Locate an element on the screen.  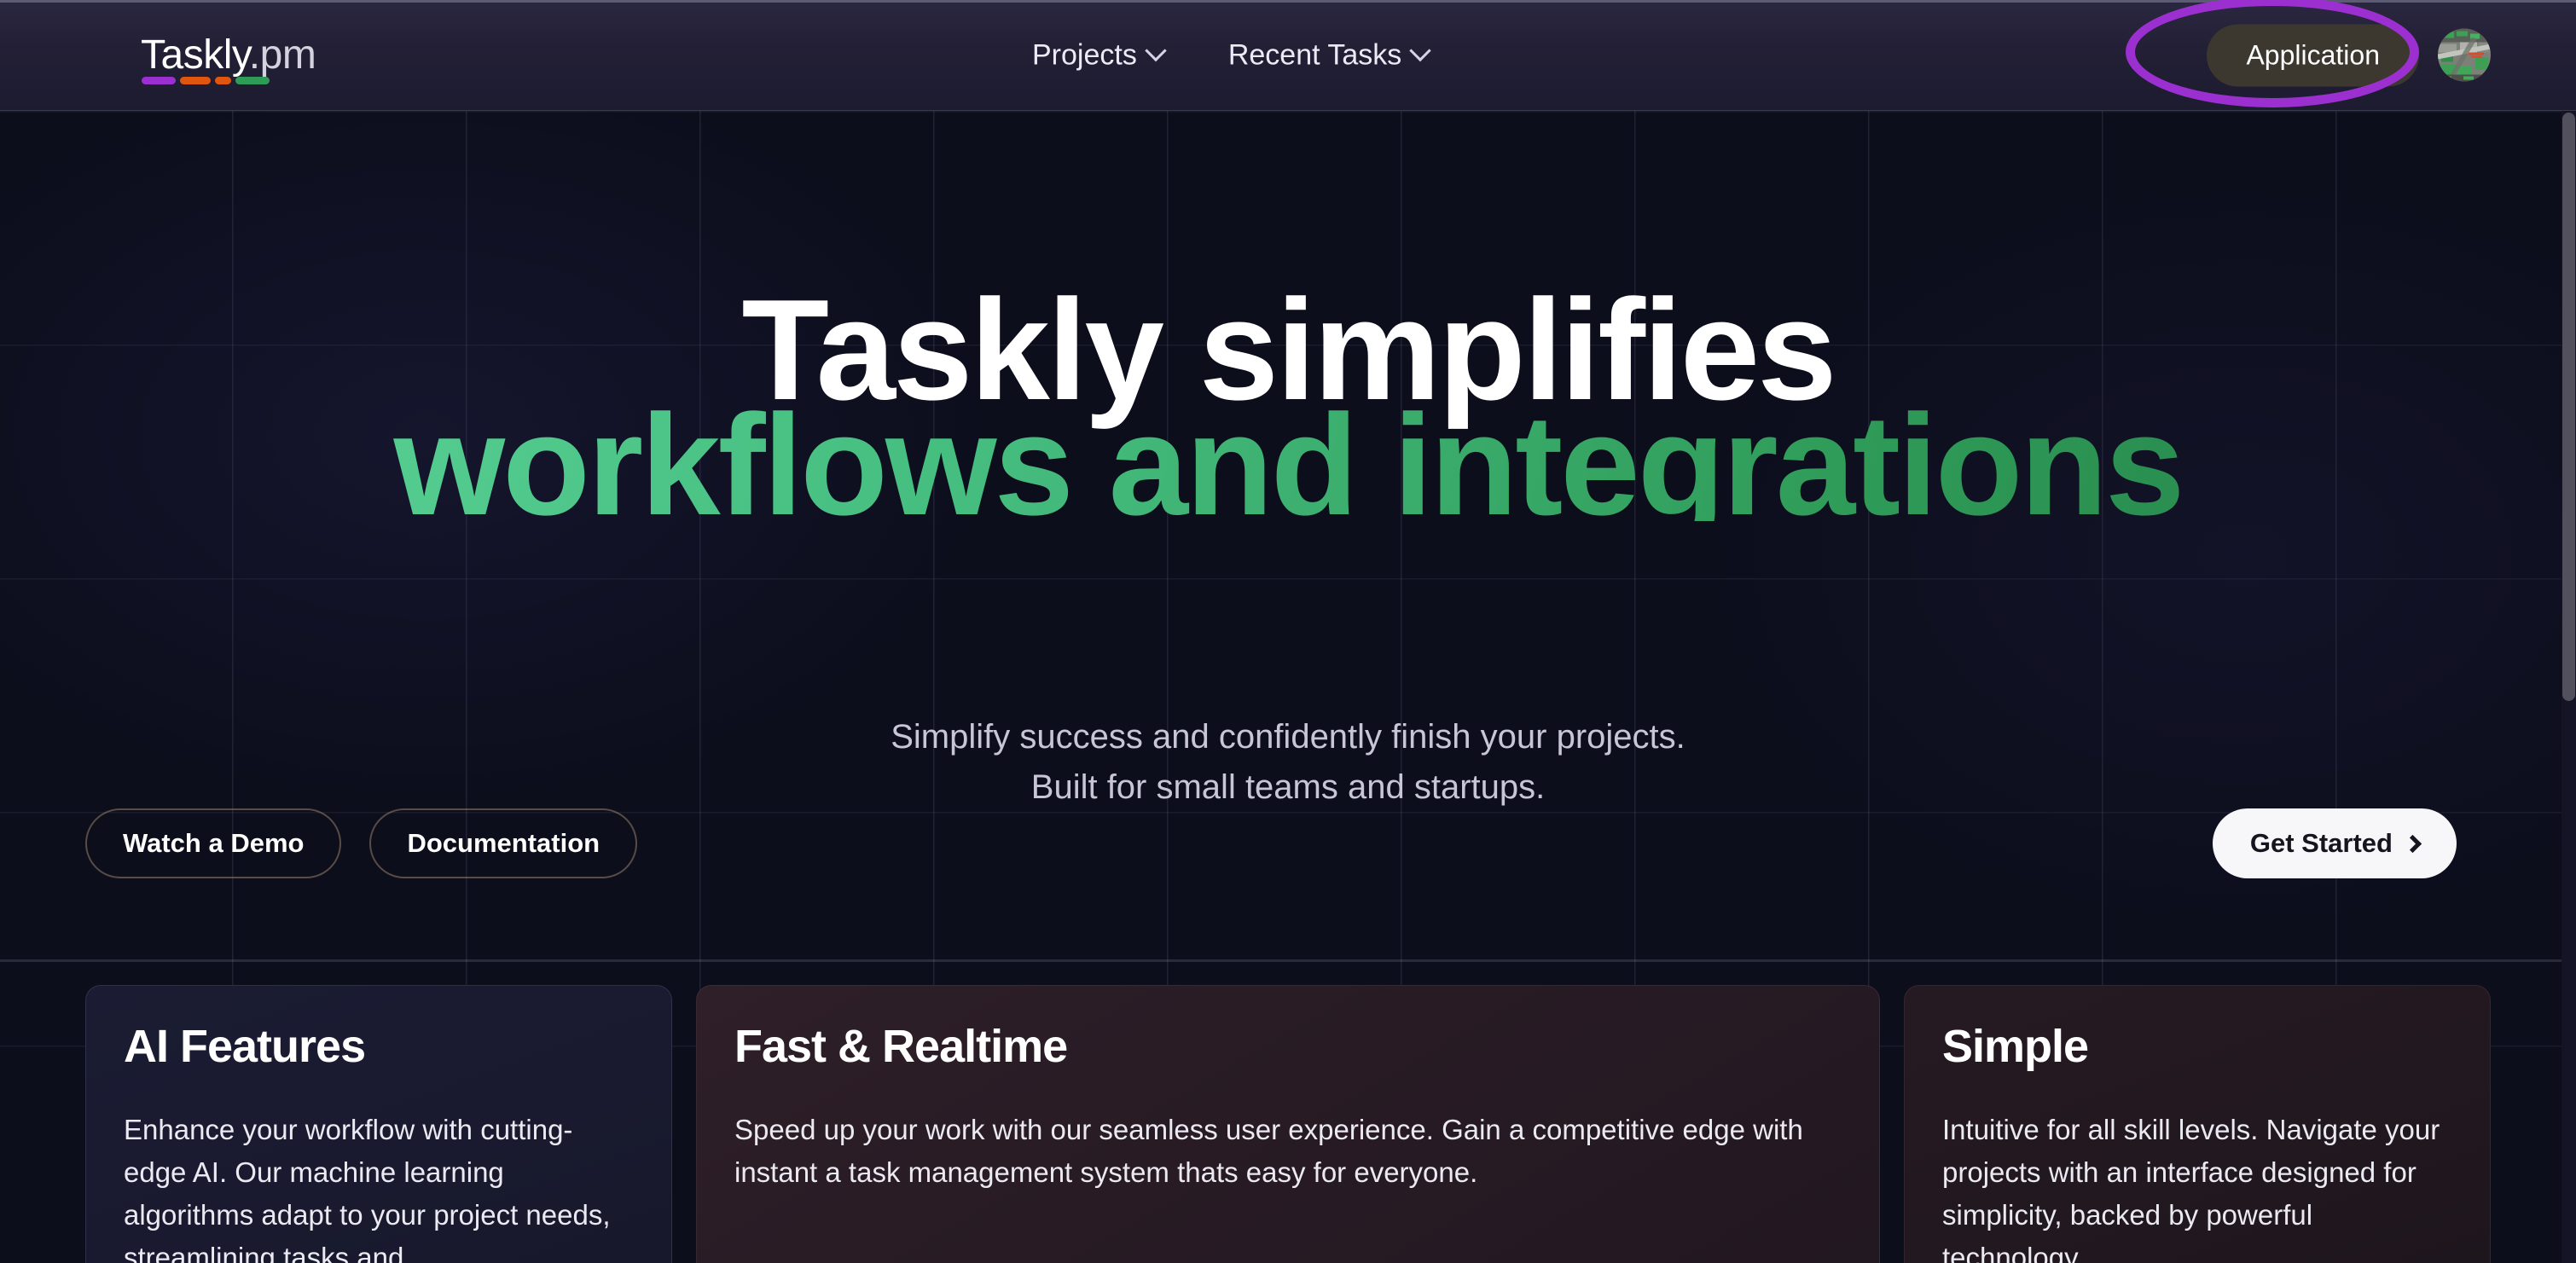
feature-card-title: Simple is located at coordinates (2015, 1046).